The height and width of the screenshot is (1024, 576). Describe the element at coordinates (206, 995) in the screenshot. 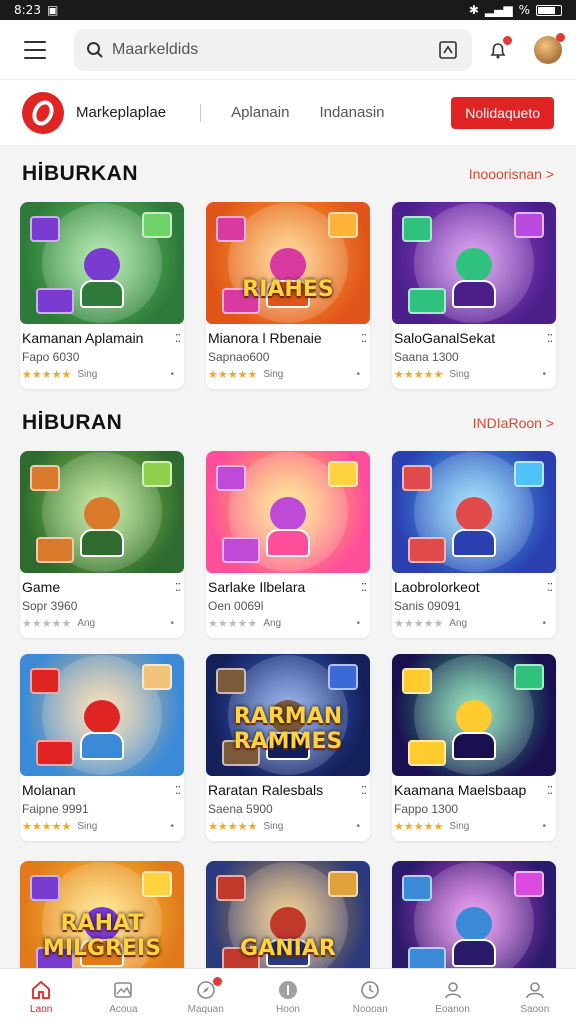

I see `nav-item-2: Maquan` at that location.